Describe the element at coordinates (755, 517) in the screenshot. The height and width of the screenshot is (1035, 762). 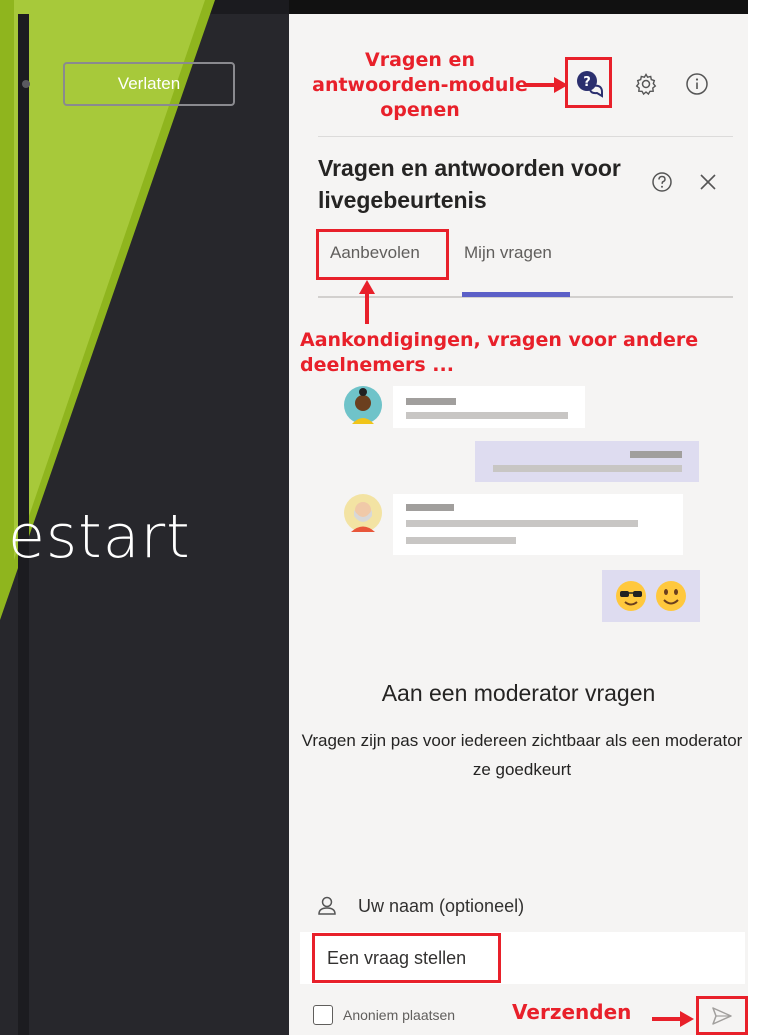
I see `window-edge` at that location.